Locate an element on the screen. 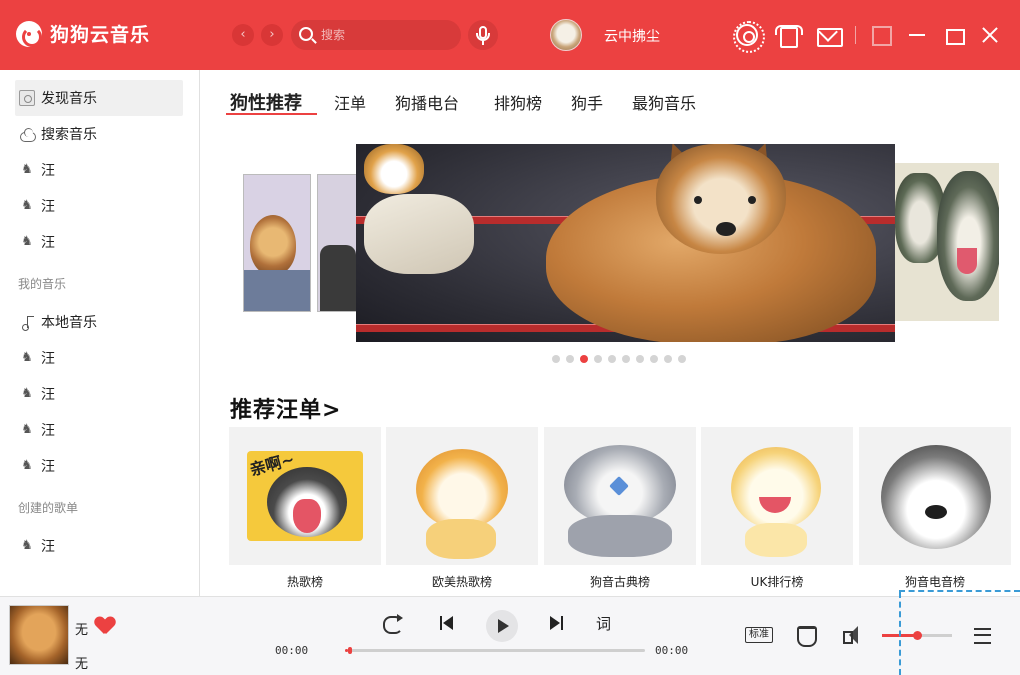 The height and width of the screenshot is (675, 1020). search-box is located at coordinates (376, 35).